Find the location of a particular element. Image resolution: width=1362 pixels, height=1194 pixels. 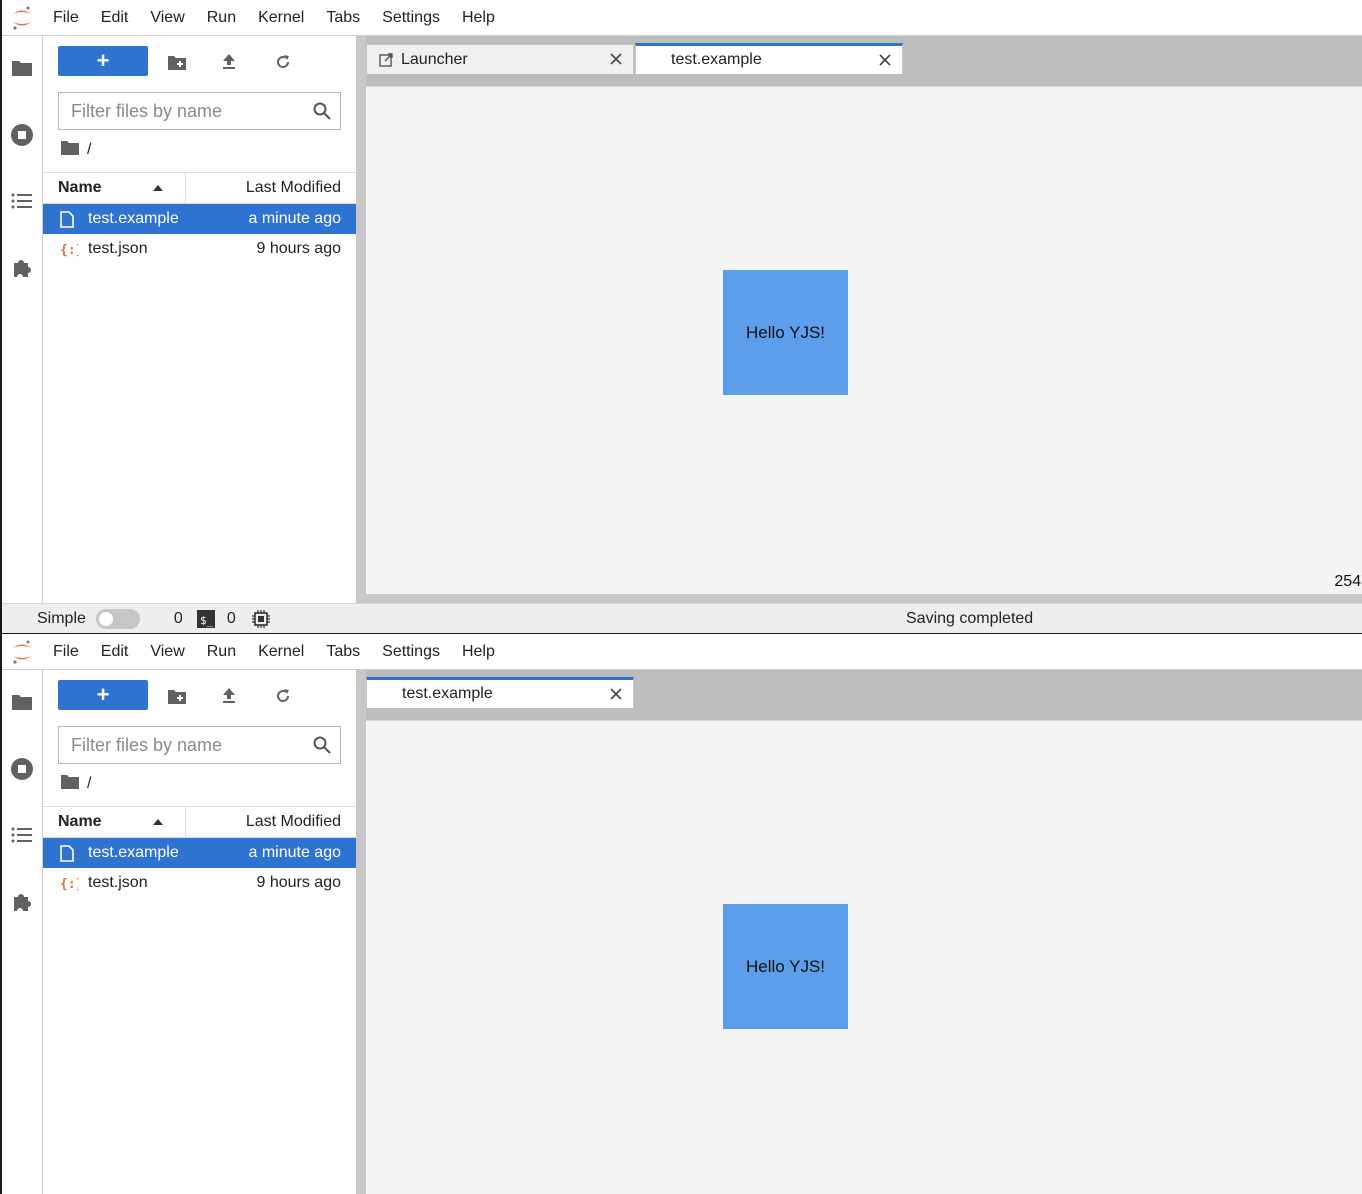

json-icon: {:} is located at coordinates (74, 883).